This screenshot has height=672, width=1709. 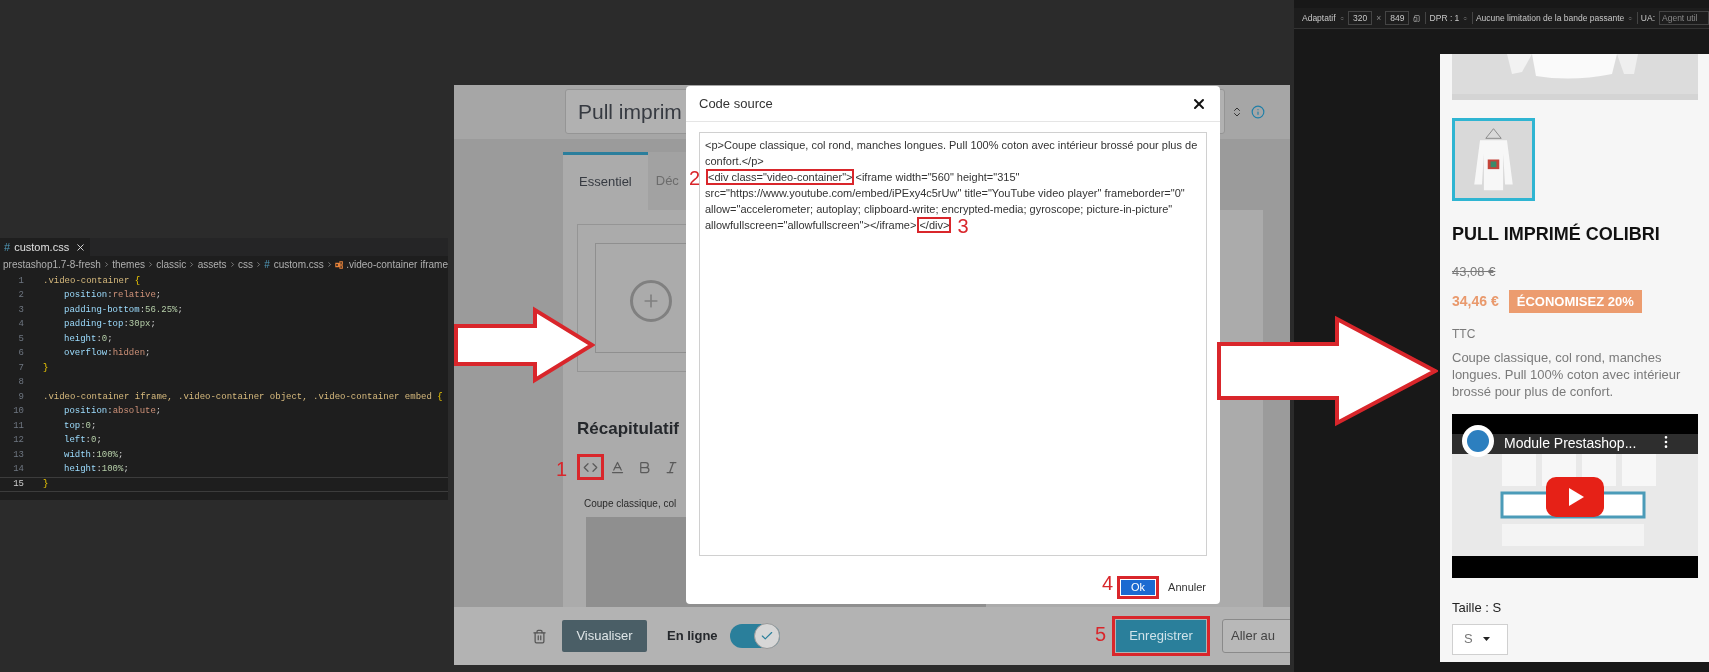 I want to click on tab-label: custom.css, so click(x=42, y=247).